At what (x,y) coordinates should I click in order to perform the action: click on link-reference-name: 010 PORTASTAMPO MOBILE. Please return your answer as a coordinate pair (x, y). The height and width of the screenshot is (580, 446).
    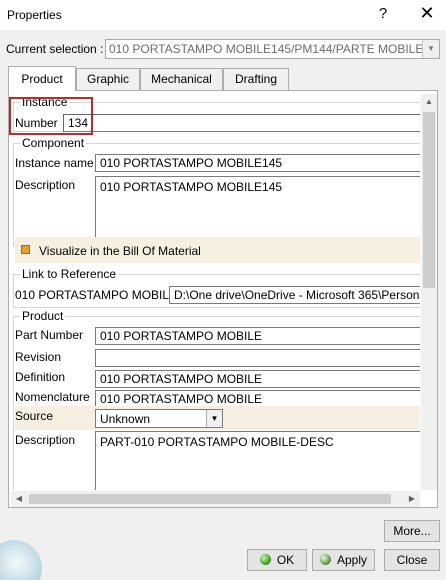
    Looking at the image, I should click on (96, 295).